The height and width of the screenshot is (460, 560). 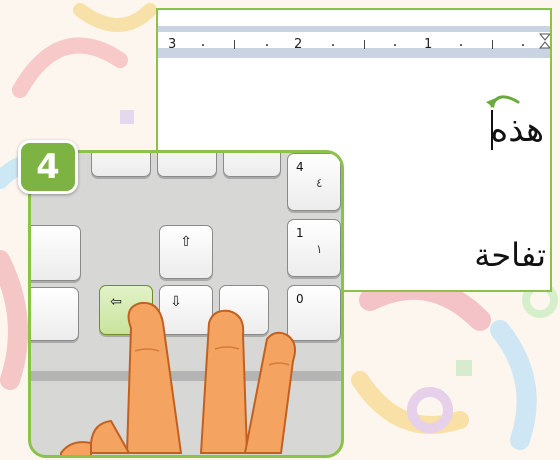 What do you see at coordinates (510, 255) in the screenshot?
I see `document-text-line-2: تفاحة` at bounding box center [510, 255].